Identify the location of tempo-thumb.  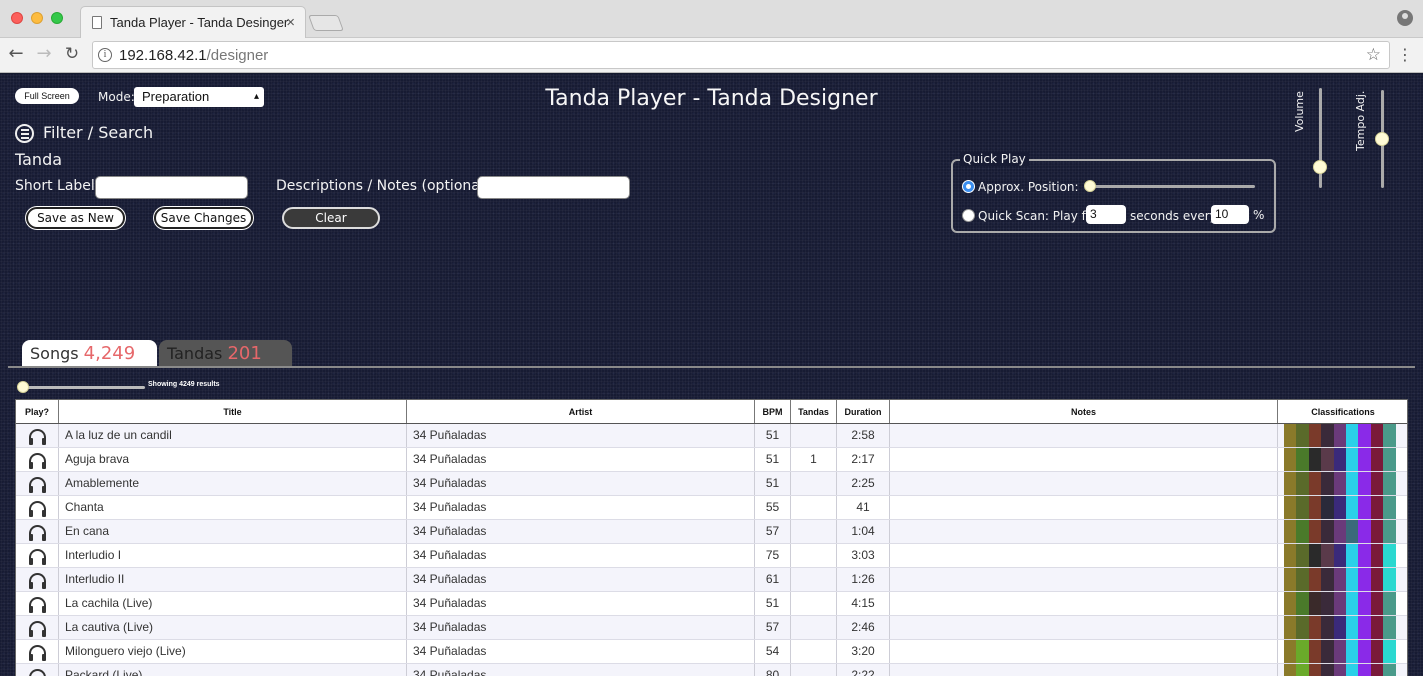
(1382, 139).